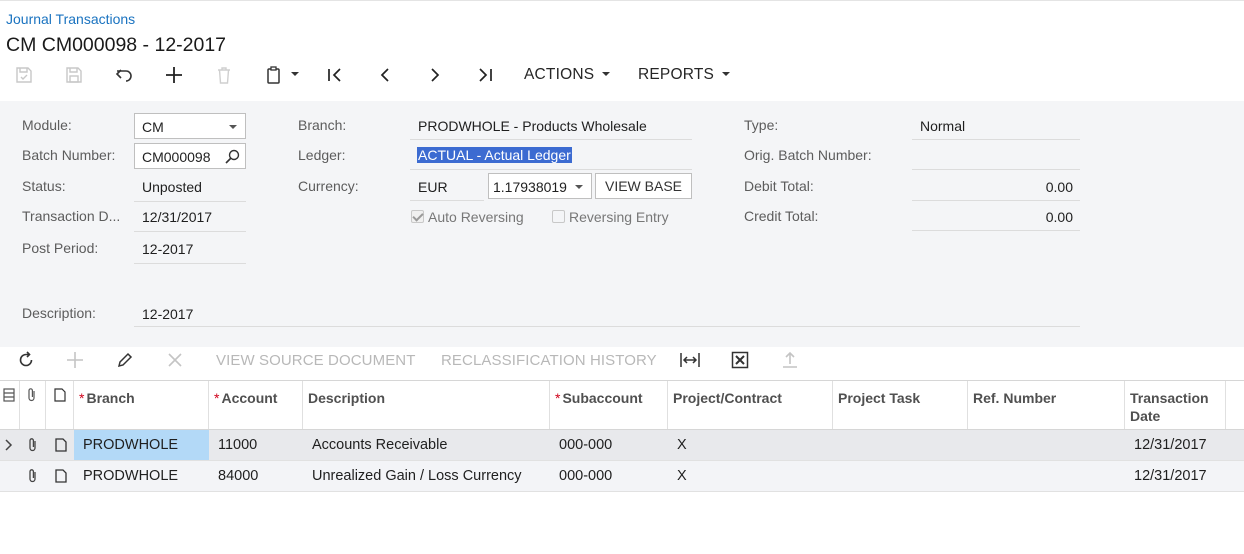  What do you see at coordinates (174, 75) in the screenshot?
I see `add-icon` at bounding box center [174, 75].